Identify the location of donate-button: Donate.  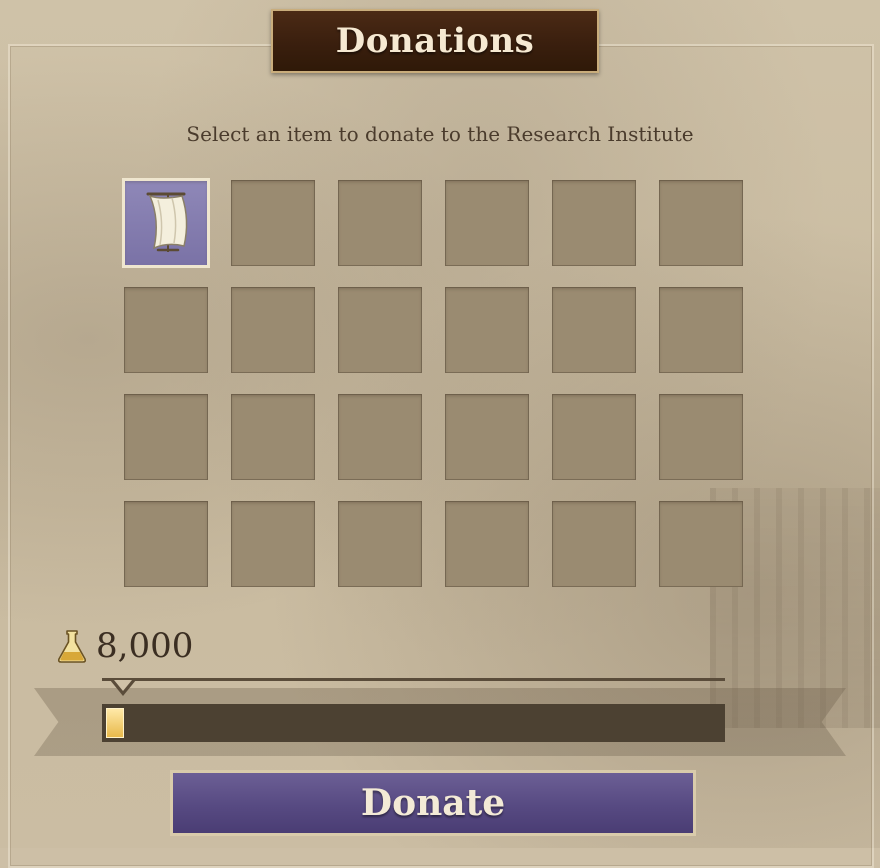
(433, 803).